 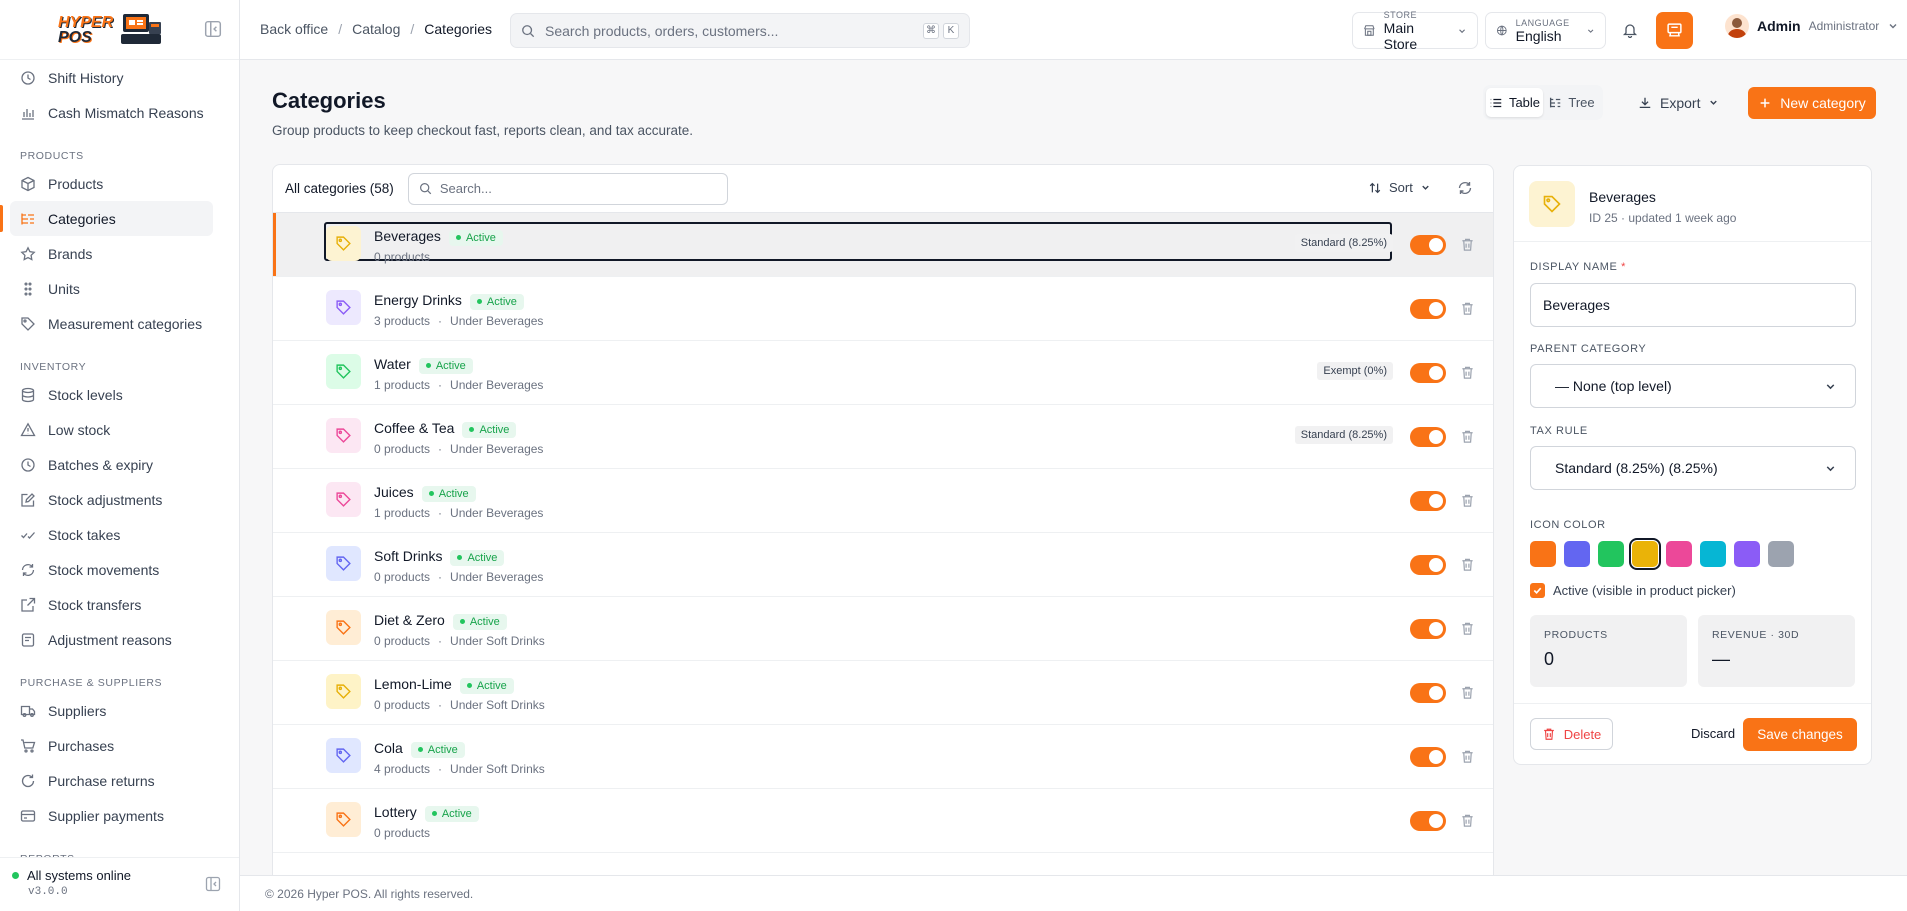 What do you see at coordinates (1693, 305) in the screenshot?
I see `display-name-field: Beverages` at bounding box center [1693, 305].